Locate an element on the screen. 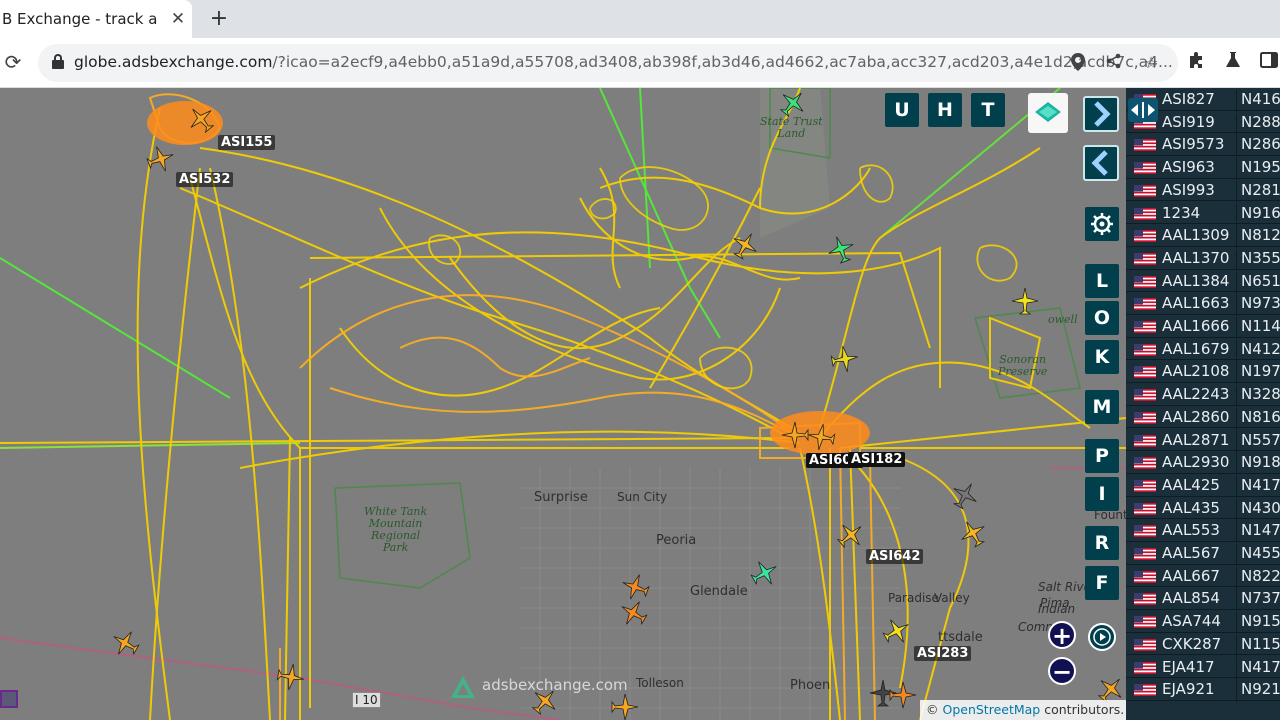  table-row: AAL2108 N197 is located at coordinates (1203, 372).